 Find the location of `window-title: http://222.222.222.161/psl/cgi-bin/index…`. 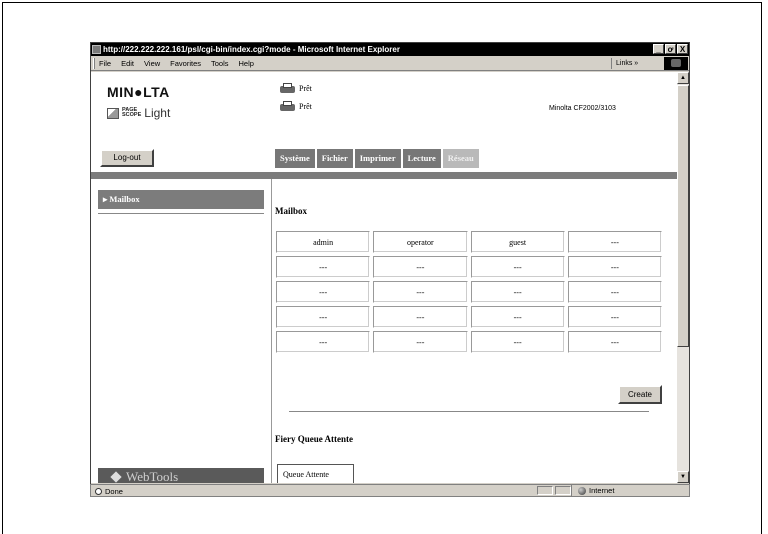

window-title: http://222.222.222.161/psl/cgi-bin/index… is located at coordinates (251, 49).